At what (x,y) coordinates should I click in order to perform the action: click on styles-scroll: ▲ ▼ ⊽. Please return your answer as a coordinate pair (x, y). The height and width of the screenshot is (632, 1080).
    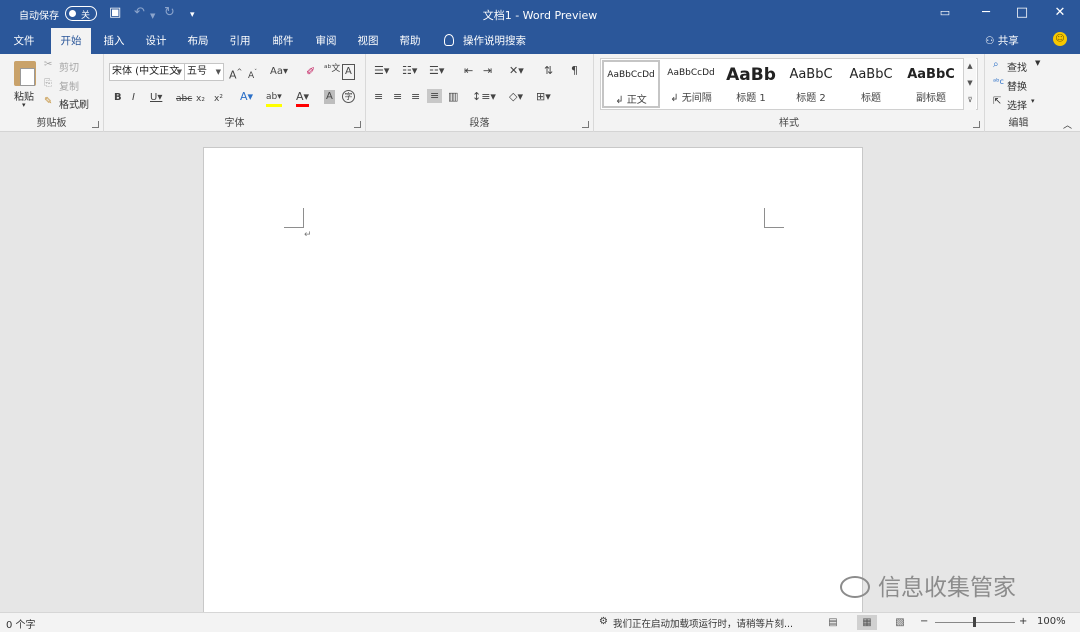
    Looking at the image, I should click on (969, 84).